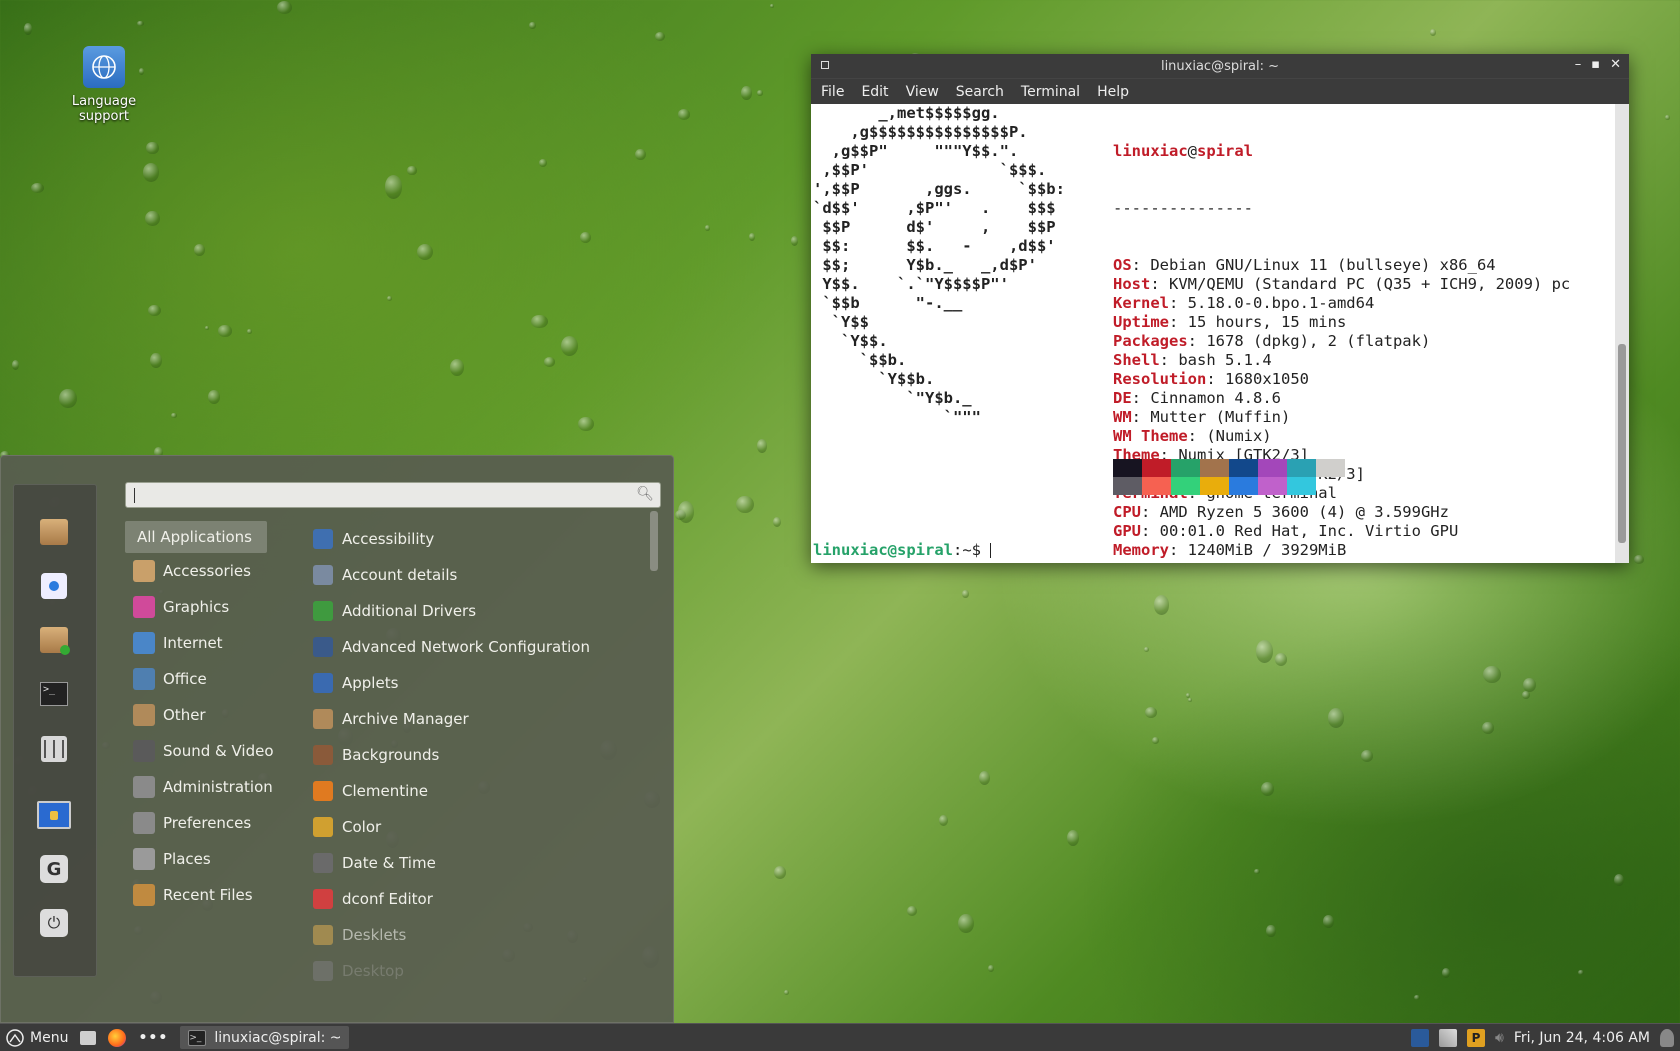  I want to click on info-value: : 1680x1050, so click(1257, 379).